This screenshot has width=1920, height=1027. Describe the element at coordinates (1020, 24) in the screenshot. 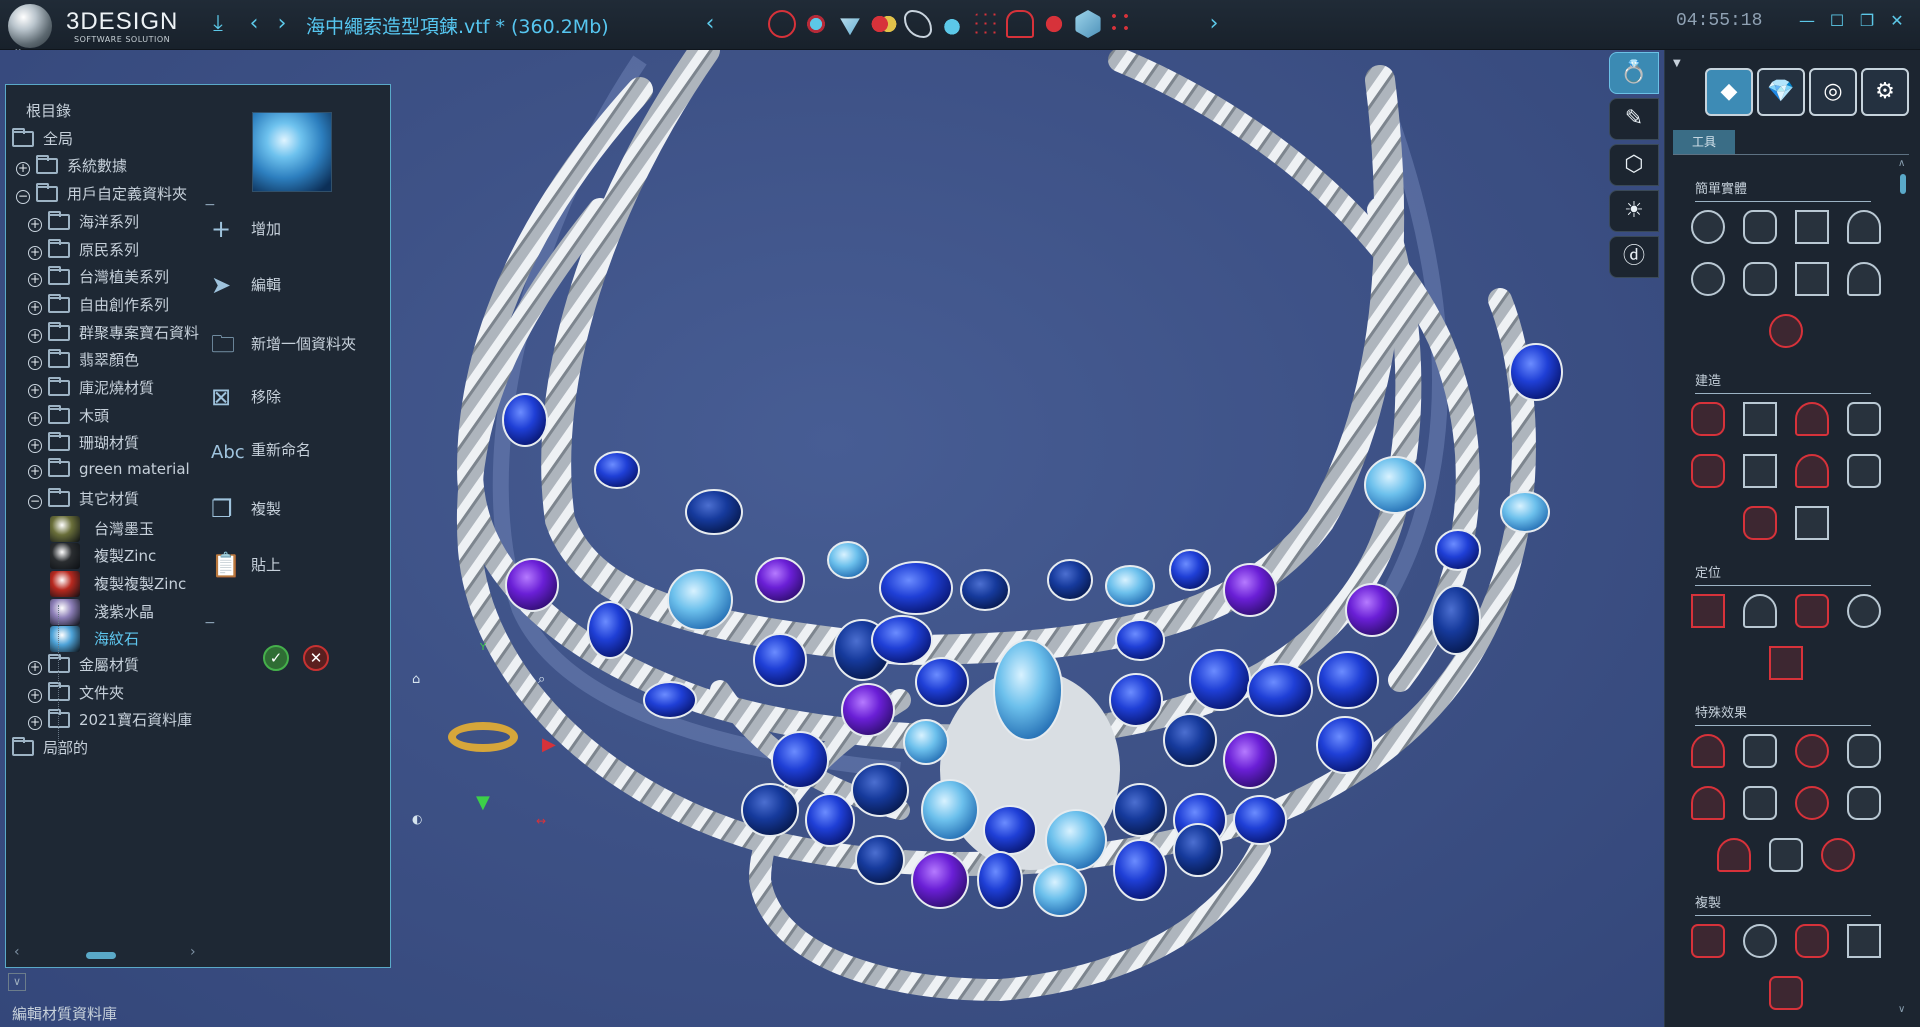

I see `prong-tool-icon` at that location.